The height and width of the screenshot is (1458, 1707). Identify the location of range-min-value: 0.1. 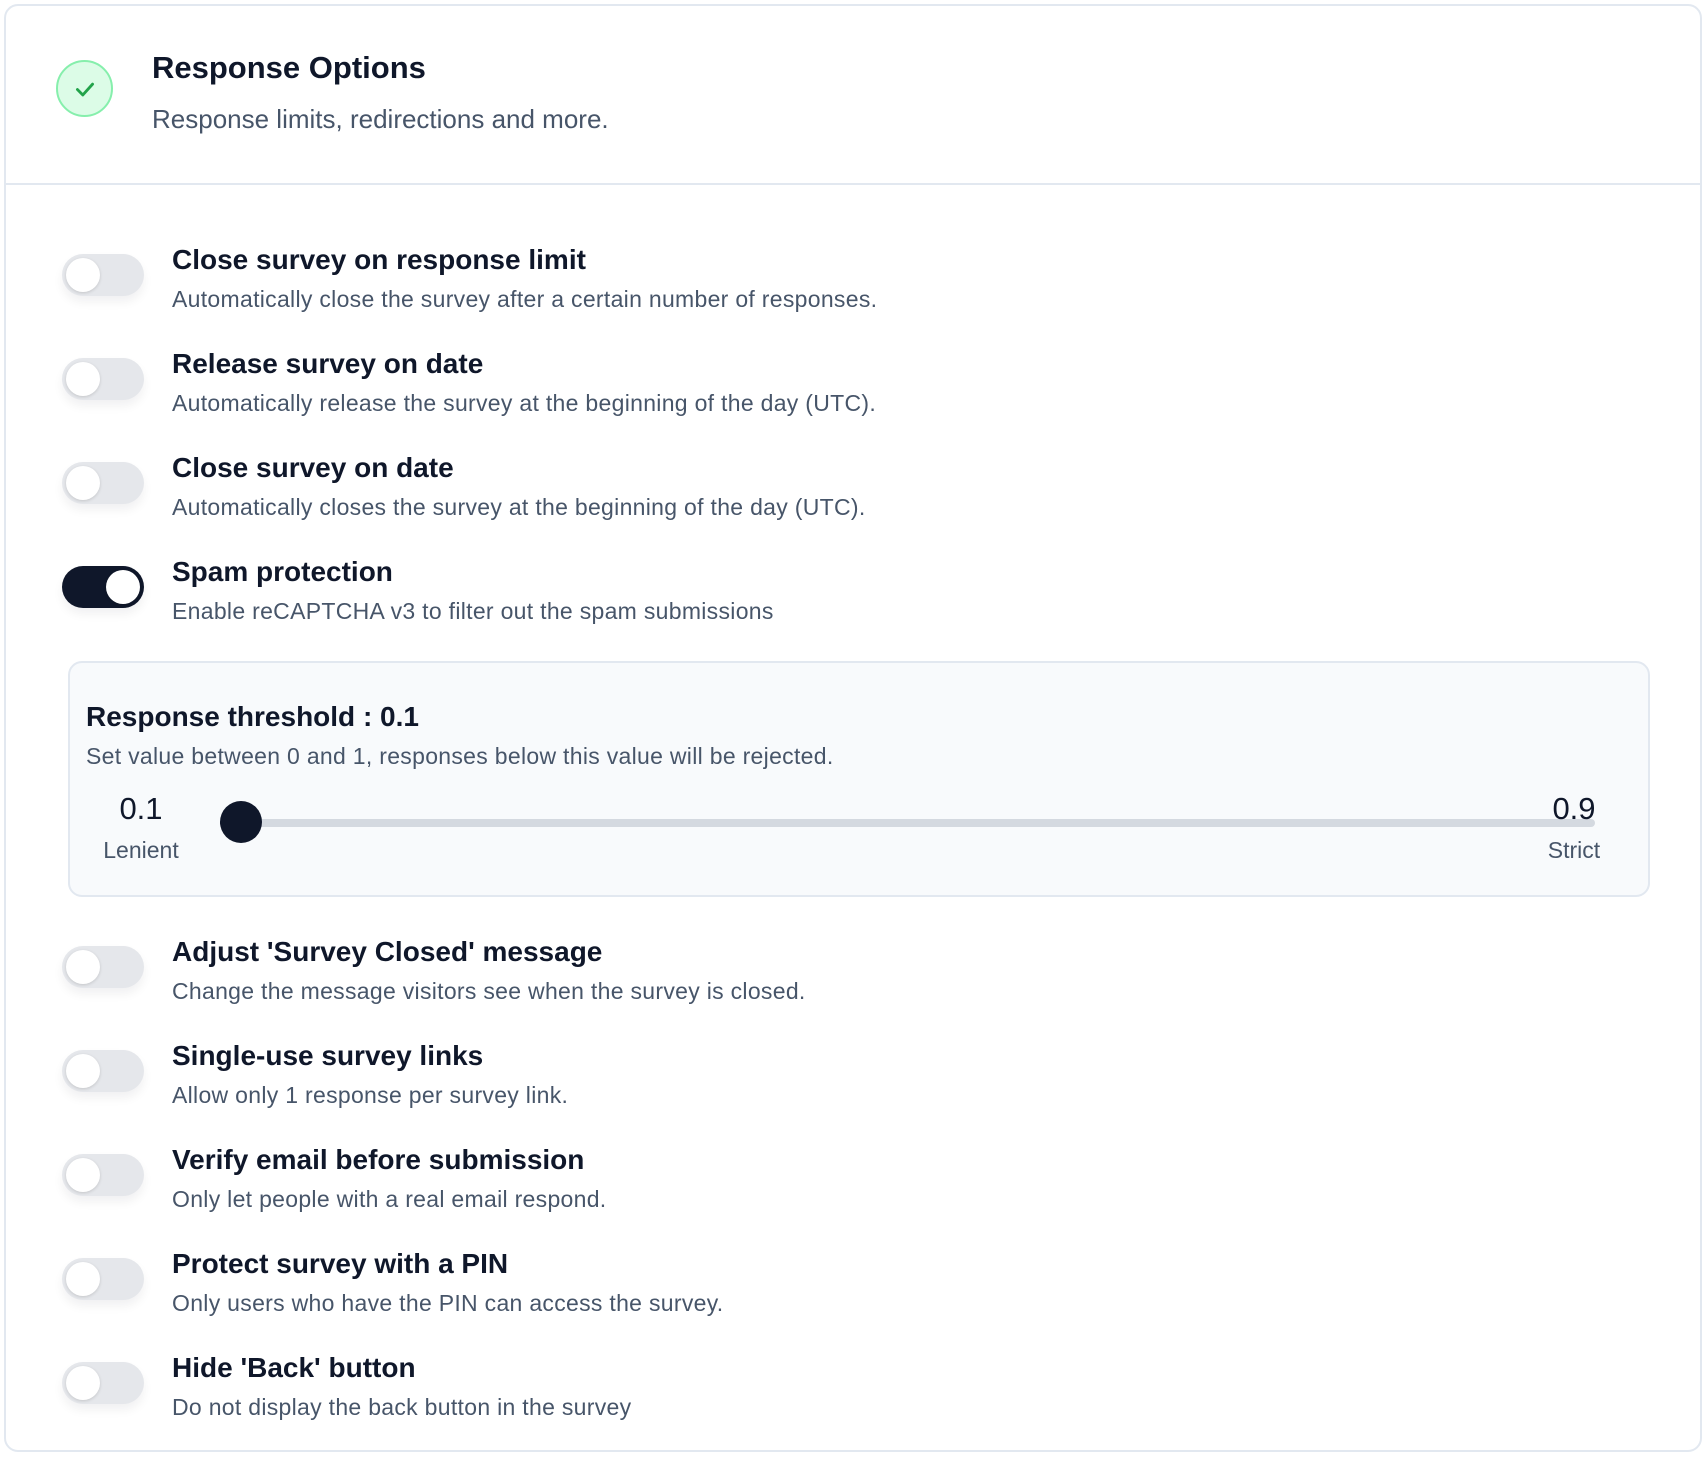
(141, 808).